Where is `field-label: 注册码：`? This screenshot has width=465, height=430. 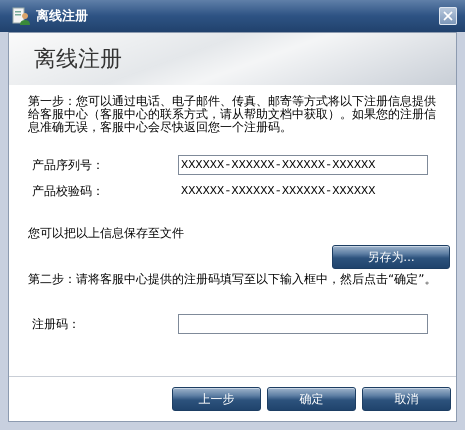 field-label: 注册码： is located at coordinates (56, 324).